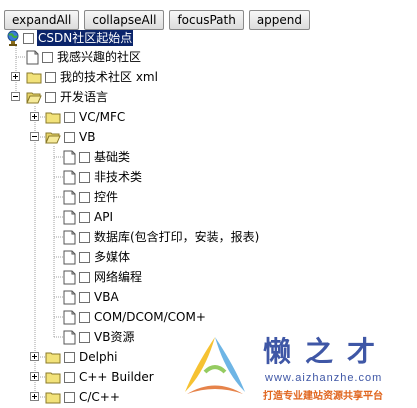  I want to click on tree-node-label: 开发语言, so click(84, 97).